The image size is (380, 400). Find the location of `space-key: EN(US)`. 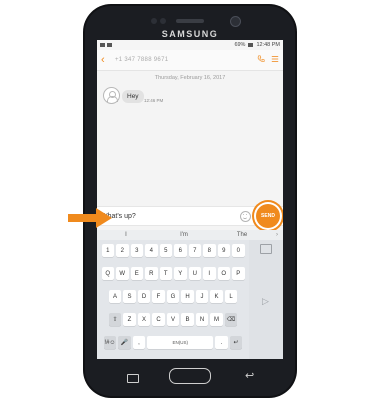

space-key: EN(US) is located at coordinates (180, 342).